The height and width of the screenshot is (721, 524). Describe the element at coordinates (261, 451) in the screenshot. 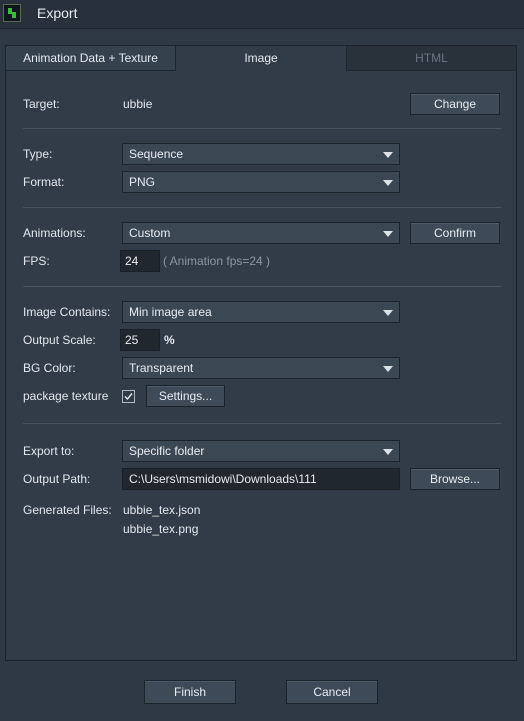

I see `export-to-select: Specific folder` at that location.